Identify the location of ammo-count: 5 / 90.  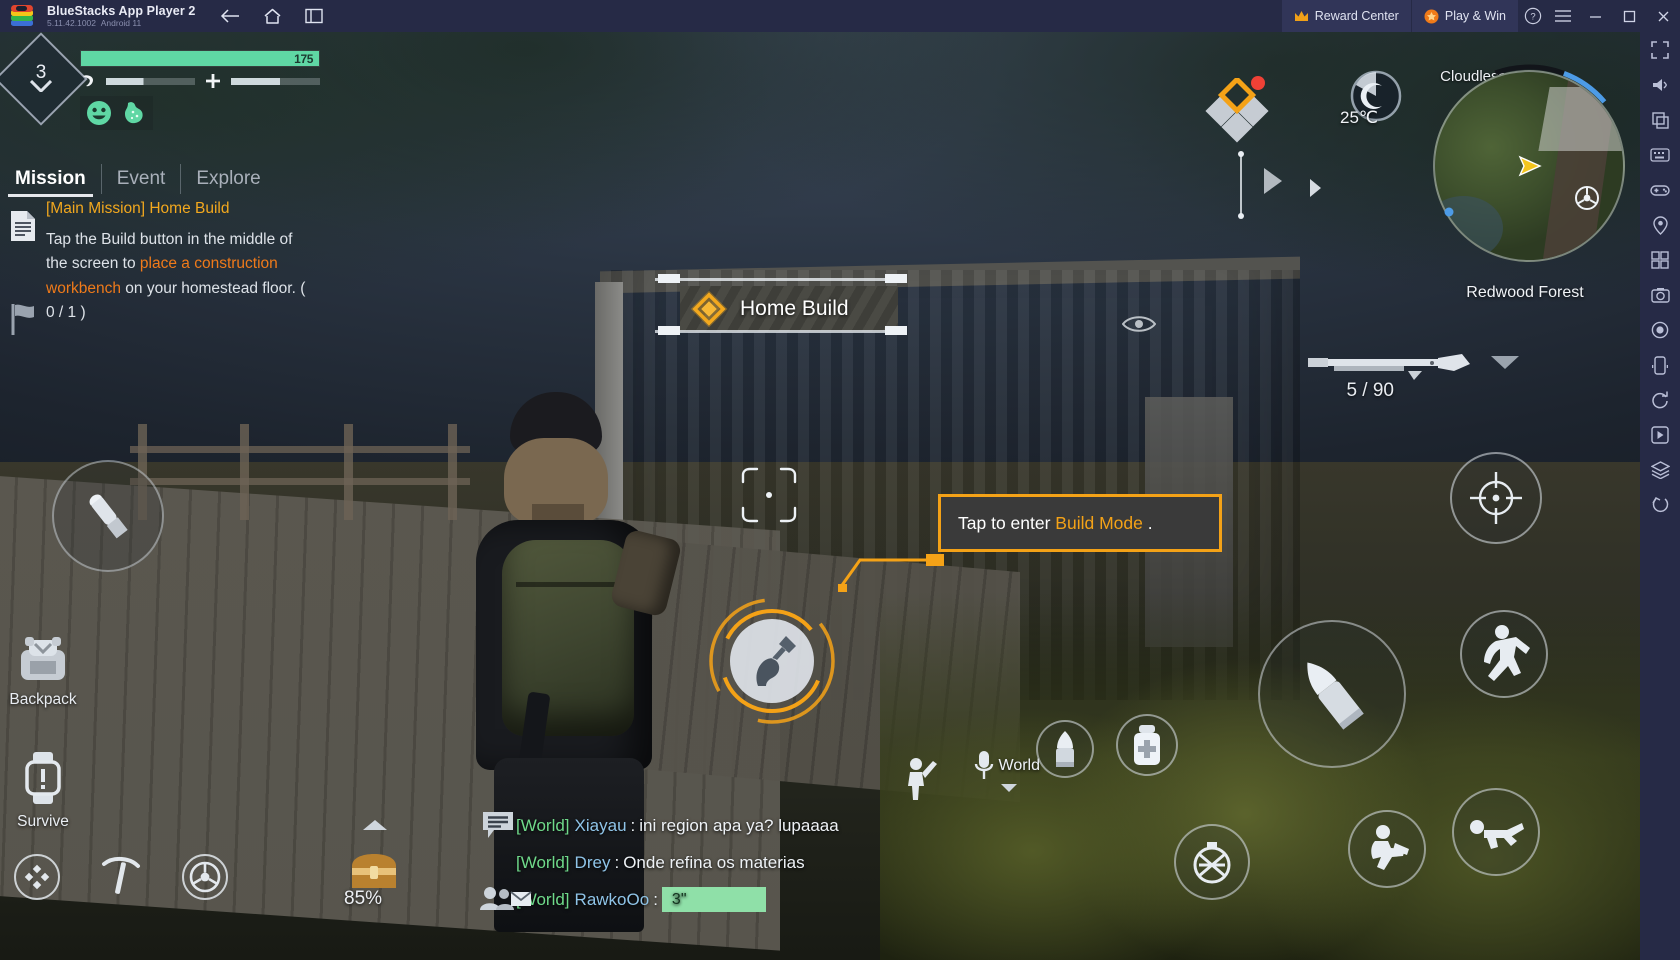
(1370, 390).